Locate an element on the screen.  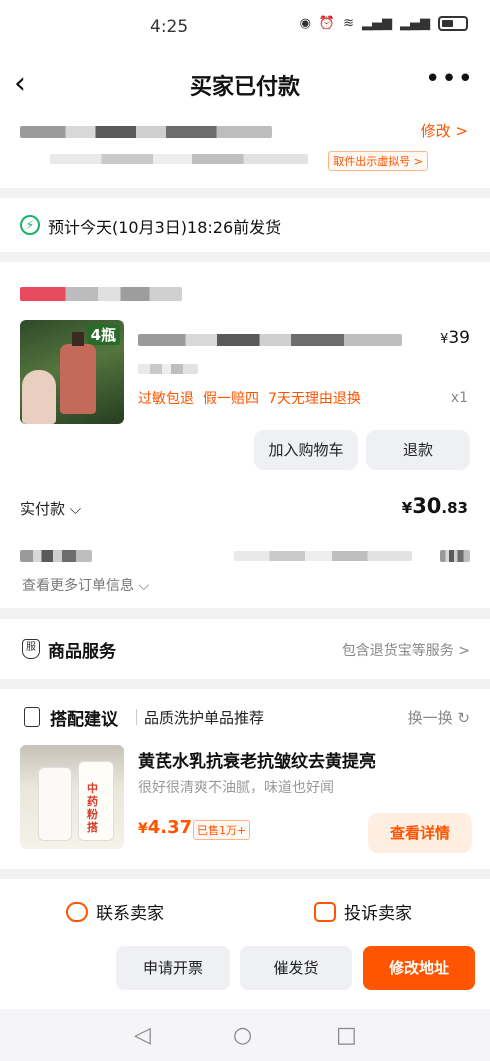
battery-icon is located at coordinates (453, 23).